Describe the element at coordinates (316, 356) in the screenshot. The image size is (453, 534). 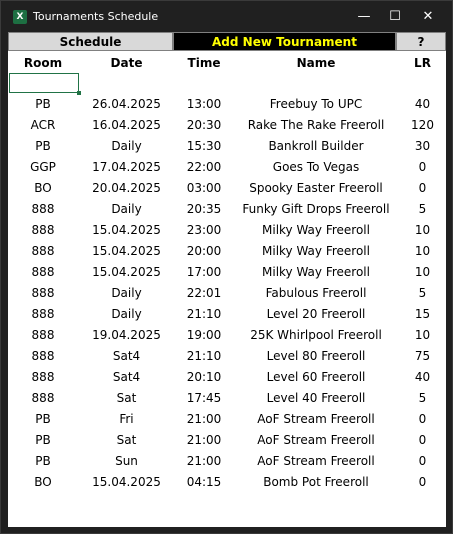
I see `cell-name: Level 80 Freeroll` at that location.